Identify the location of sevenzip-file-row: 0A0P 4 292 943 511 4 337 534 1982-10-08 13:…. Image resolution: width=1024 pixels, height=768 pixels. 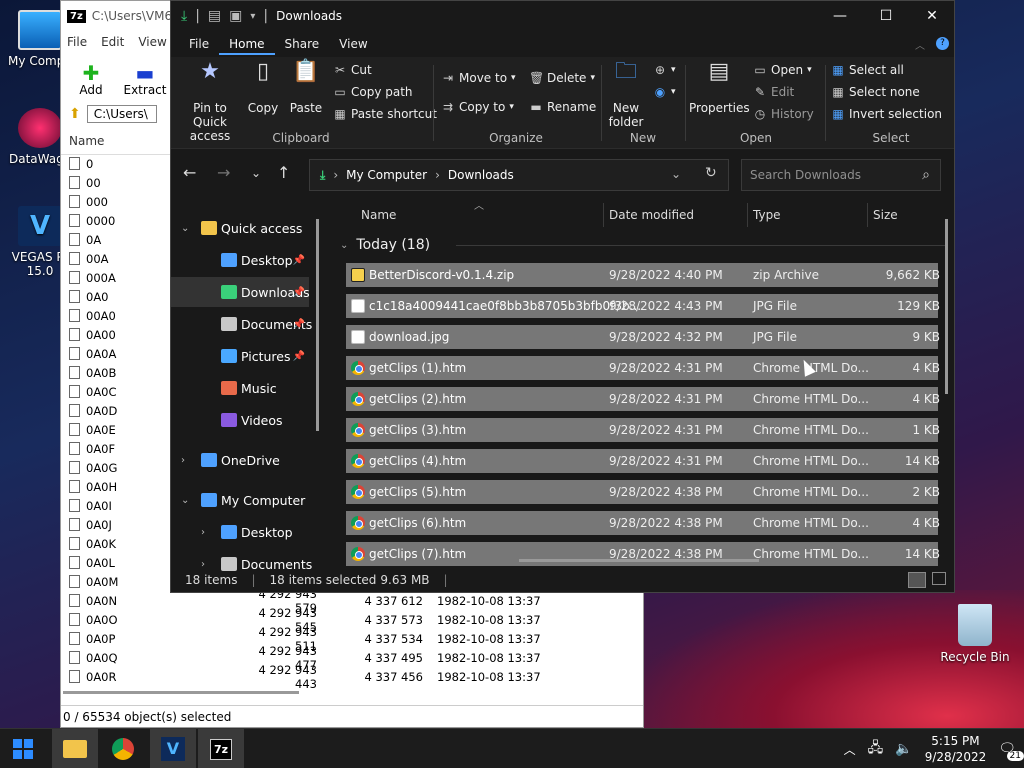
(353, 639).